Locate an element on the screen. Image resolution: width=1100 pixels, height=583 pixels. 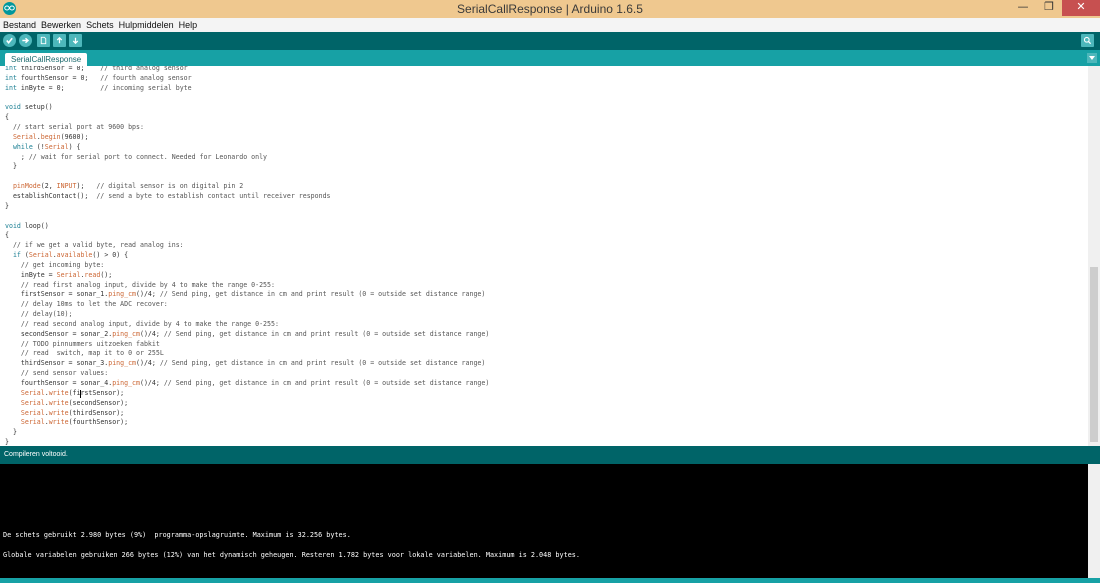
title-bar: SerialCallResponse | Arduino 1.6.5 — ❐ ✕ is located at coordinates (550, 9).